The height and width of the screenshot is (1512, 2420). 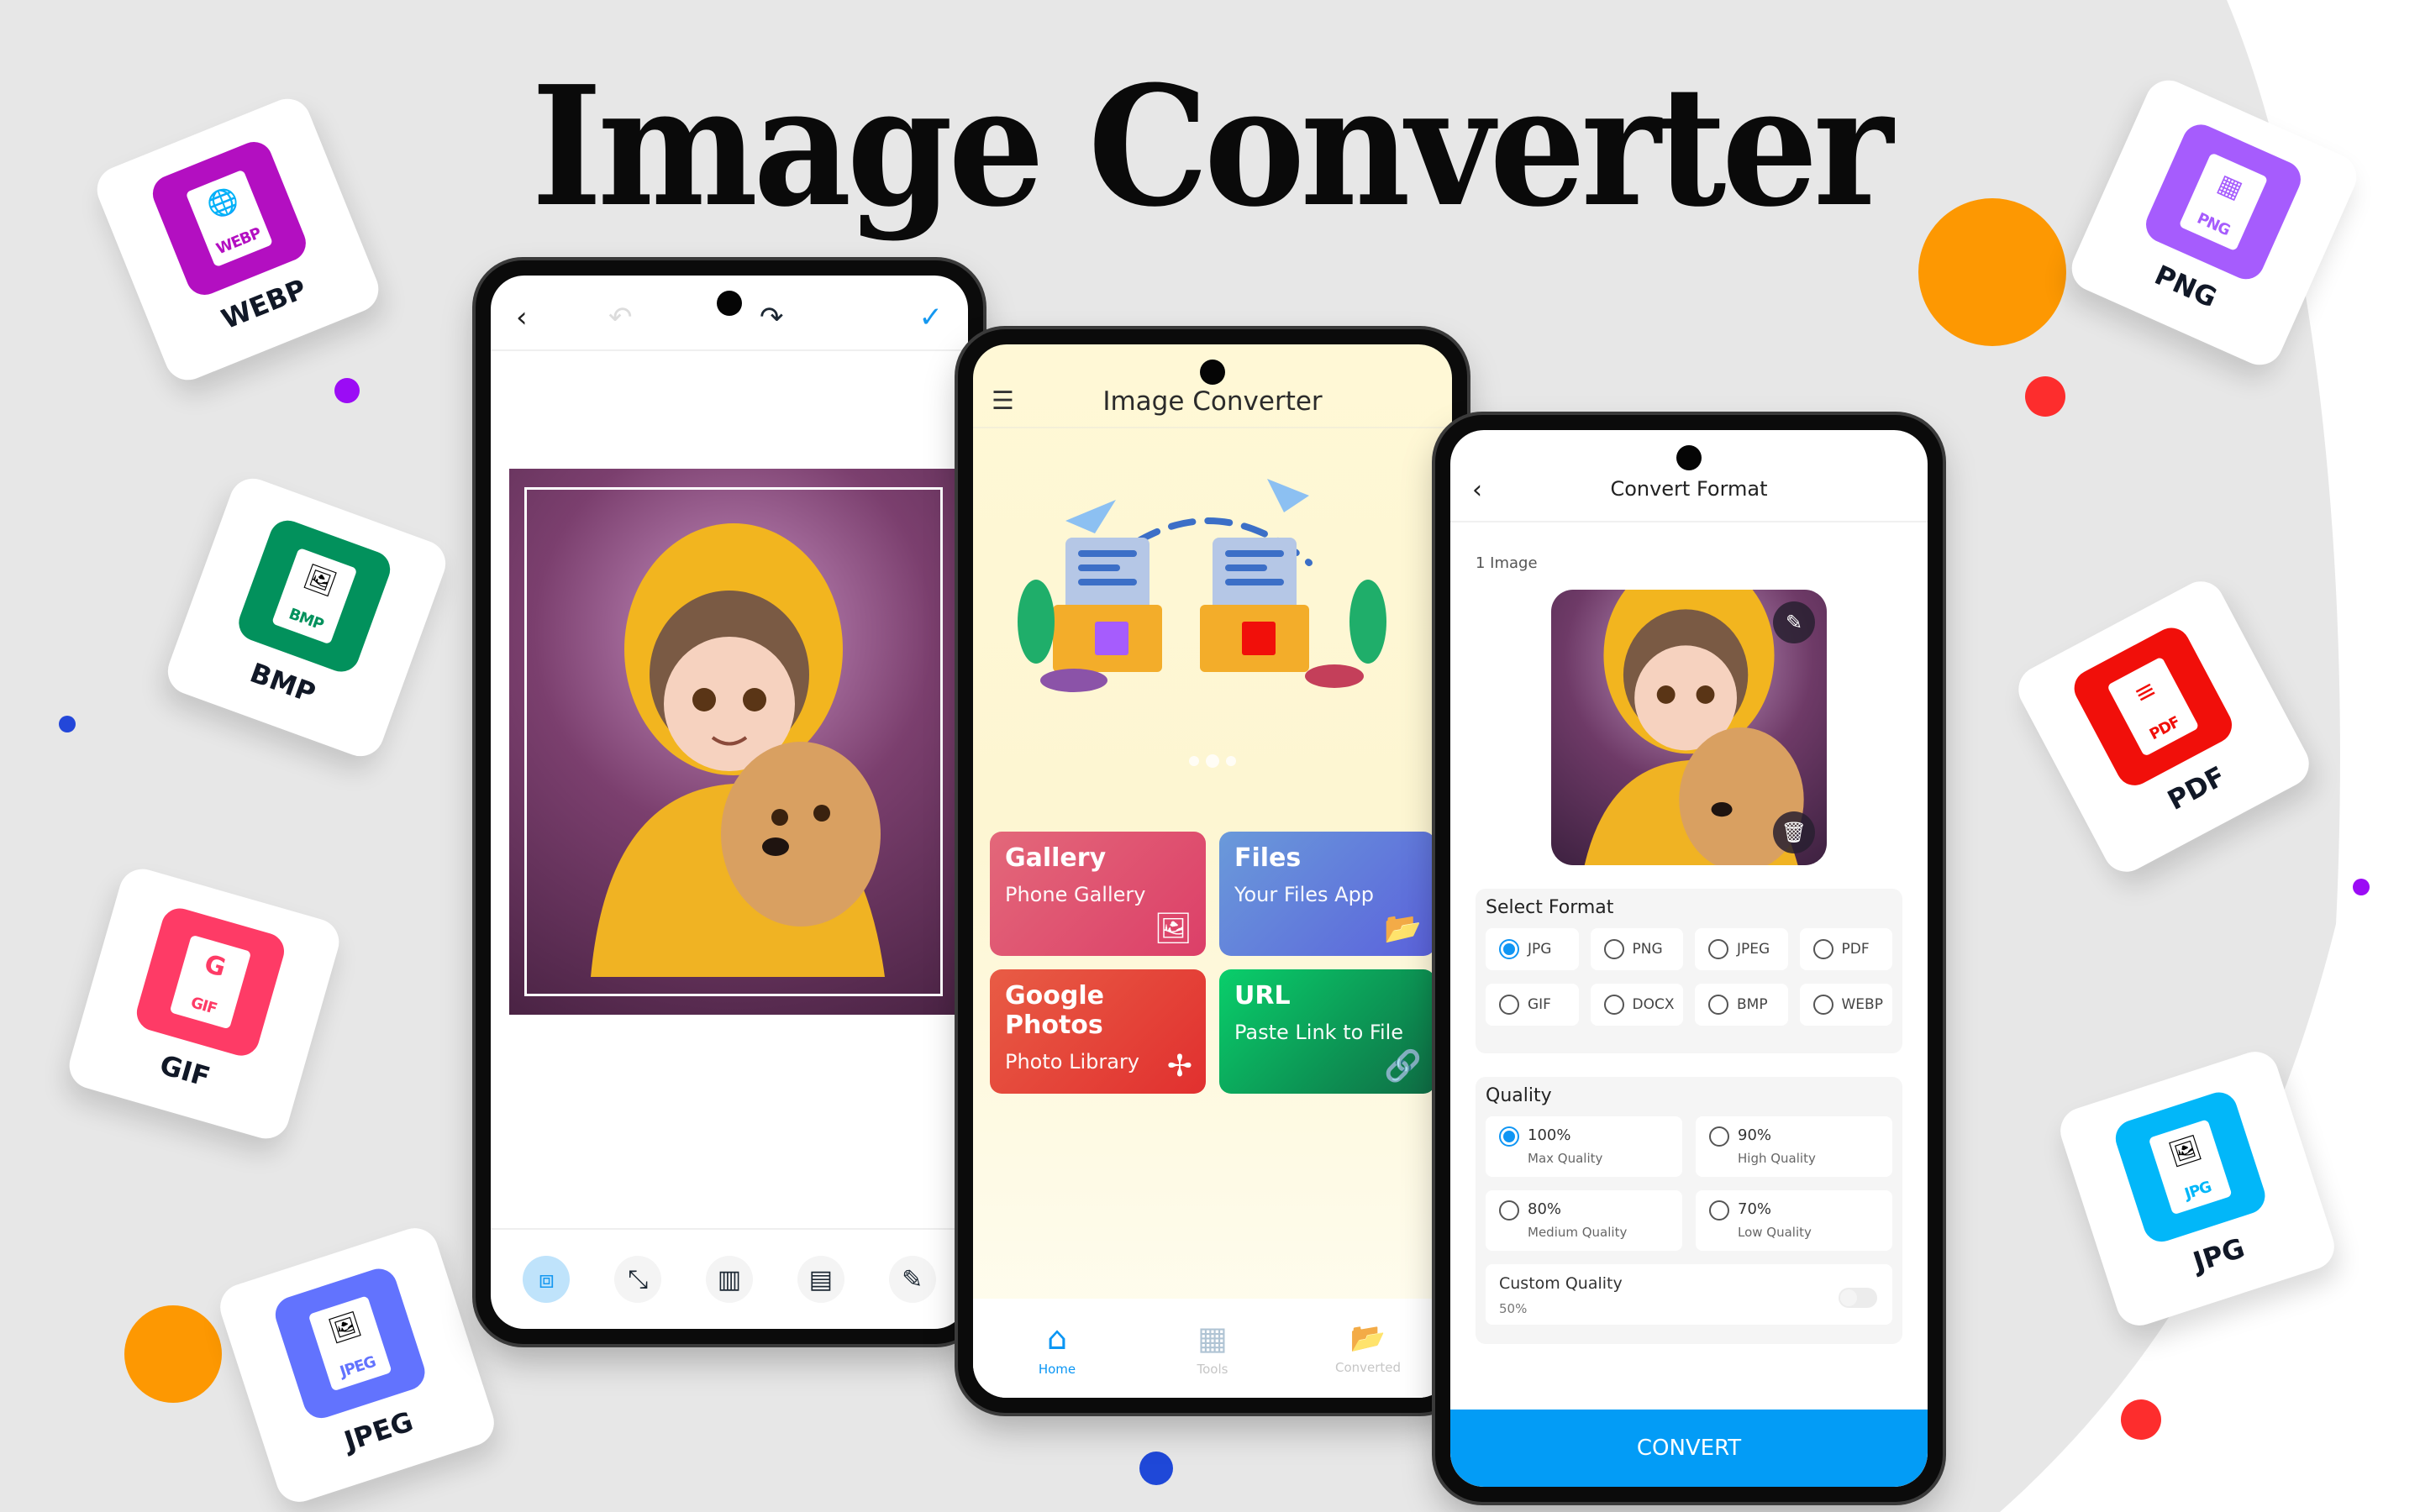 What do you see at coordinates (1403, 1066) in the screenshot?
I see `link-icon: 🔗` at bounding box center [1403, 1066].